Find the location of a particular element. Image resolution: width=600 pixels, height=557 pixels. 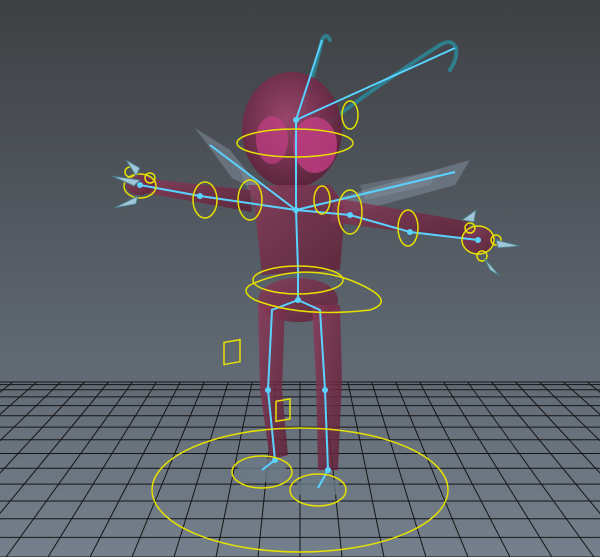

eye-right is located at coordinates (315, 145).